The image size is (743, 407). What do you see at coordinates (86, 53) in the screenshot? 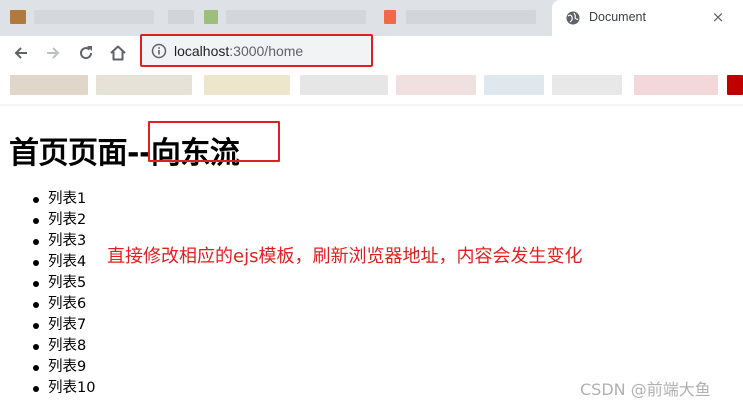
I see `reload-icon` at bounding box center [86, 53].